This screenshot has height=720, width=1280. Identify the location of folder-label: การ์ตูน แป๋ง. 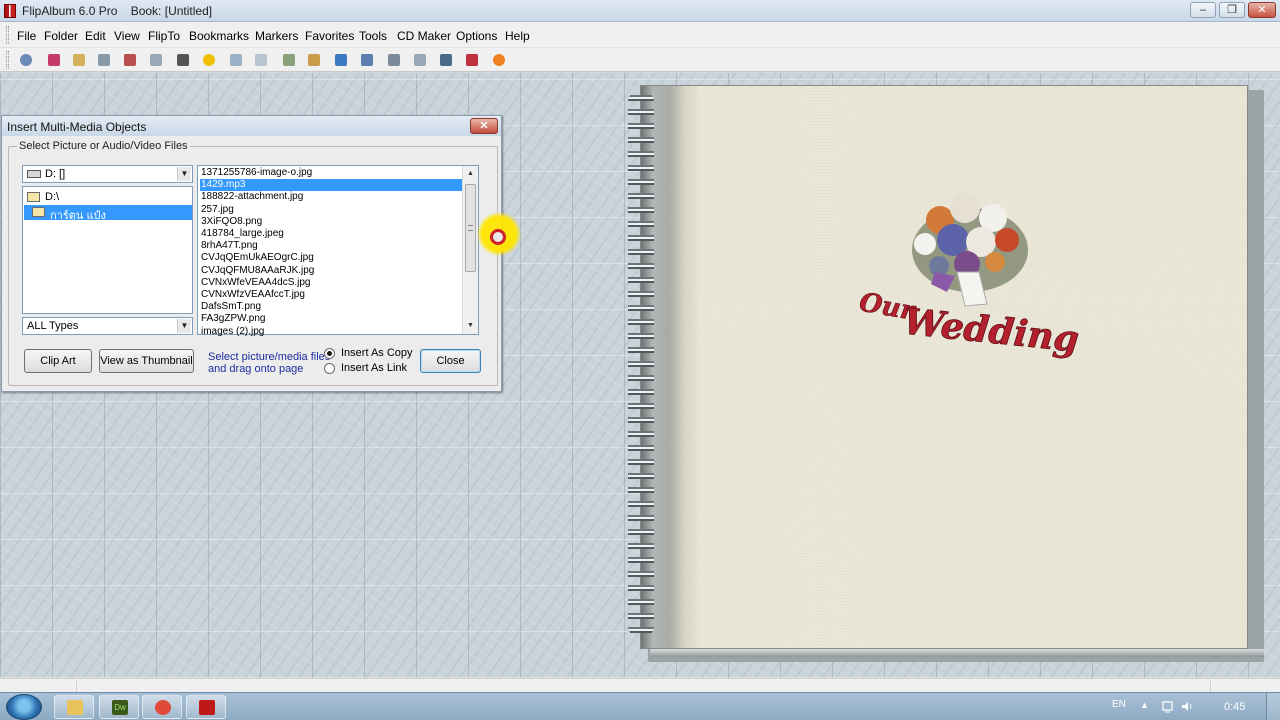
(78, 216).